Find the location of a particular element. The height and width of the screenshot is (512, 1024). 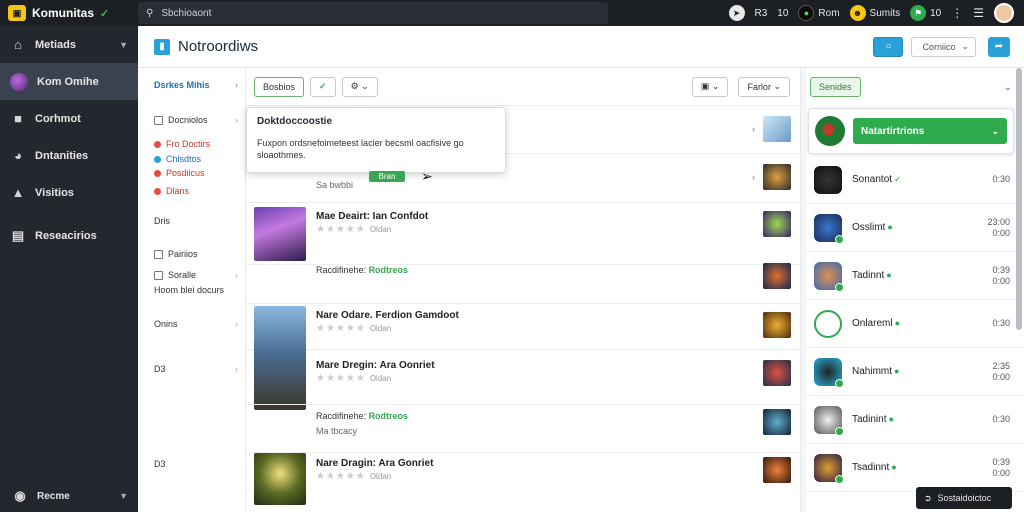

brand-name: Komunitas is located at coordinates (63, 13).